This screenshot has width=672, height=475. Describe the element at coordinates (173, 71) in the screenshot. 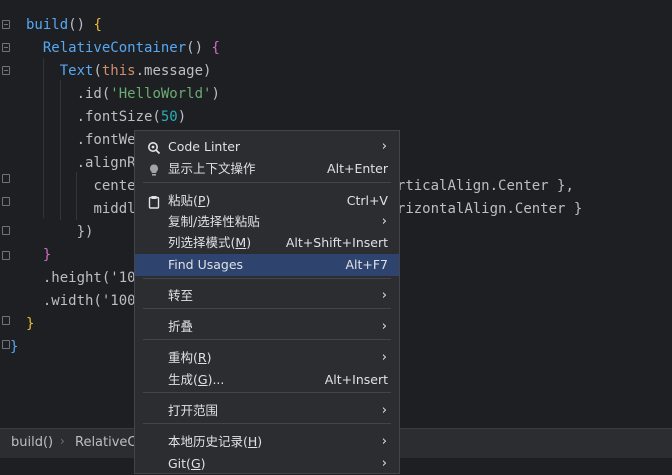

I see `code-token: .message)` at that location.